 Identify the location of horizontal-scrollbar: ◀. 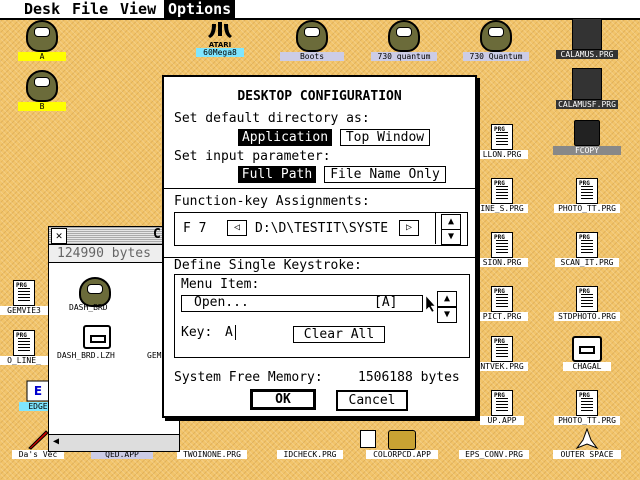
(114, 442).